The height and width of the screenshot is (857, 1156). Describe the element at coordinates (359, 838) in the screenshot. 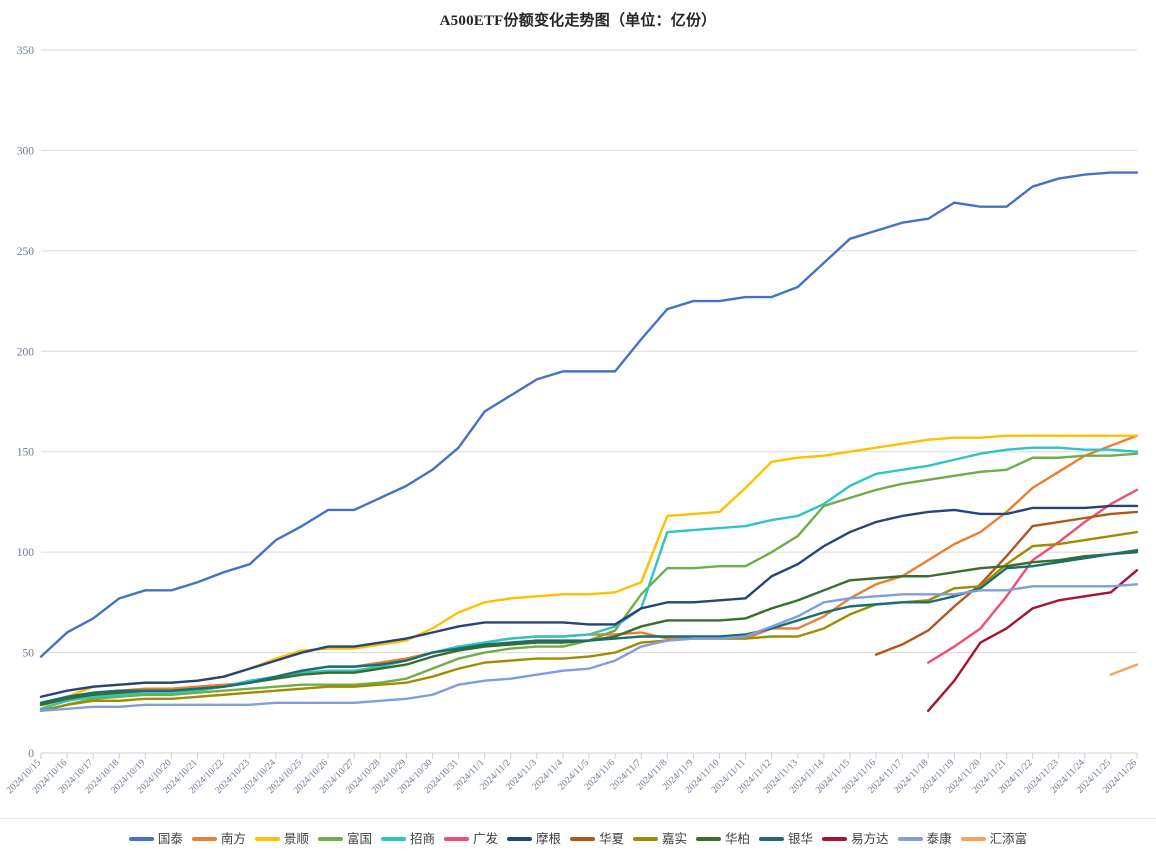

I see `legend-item-label: 富国` at that location.